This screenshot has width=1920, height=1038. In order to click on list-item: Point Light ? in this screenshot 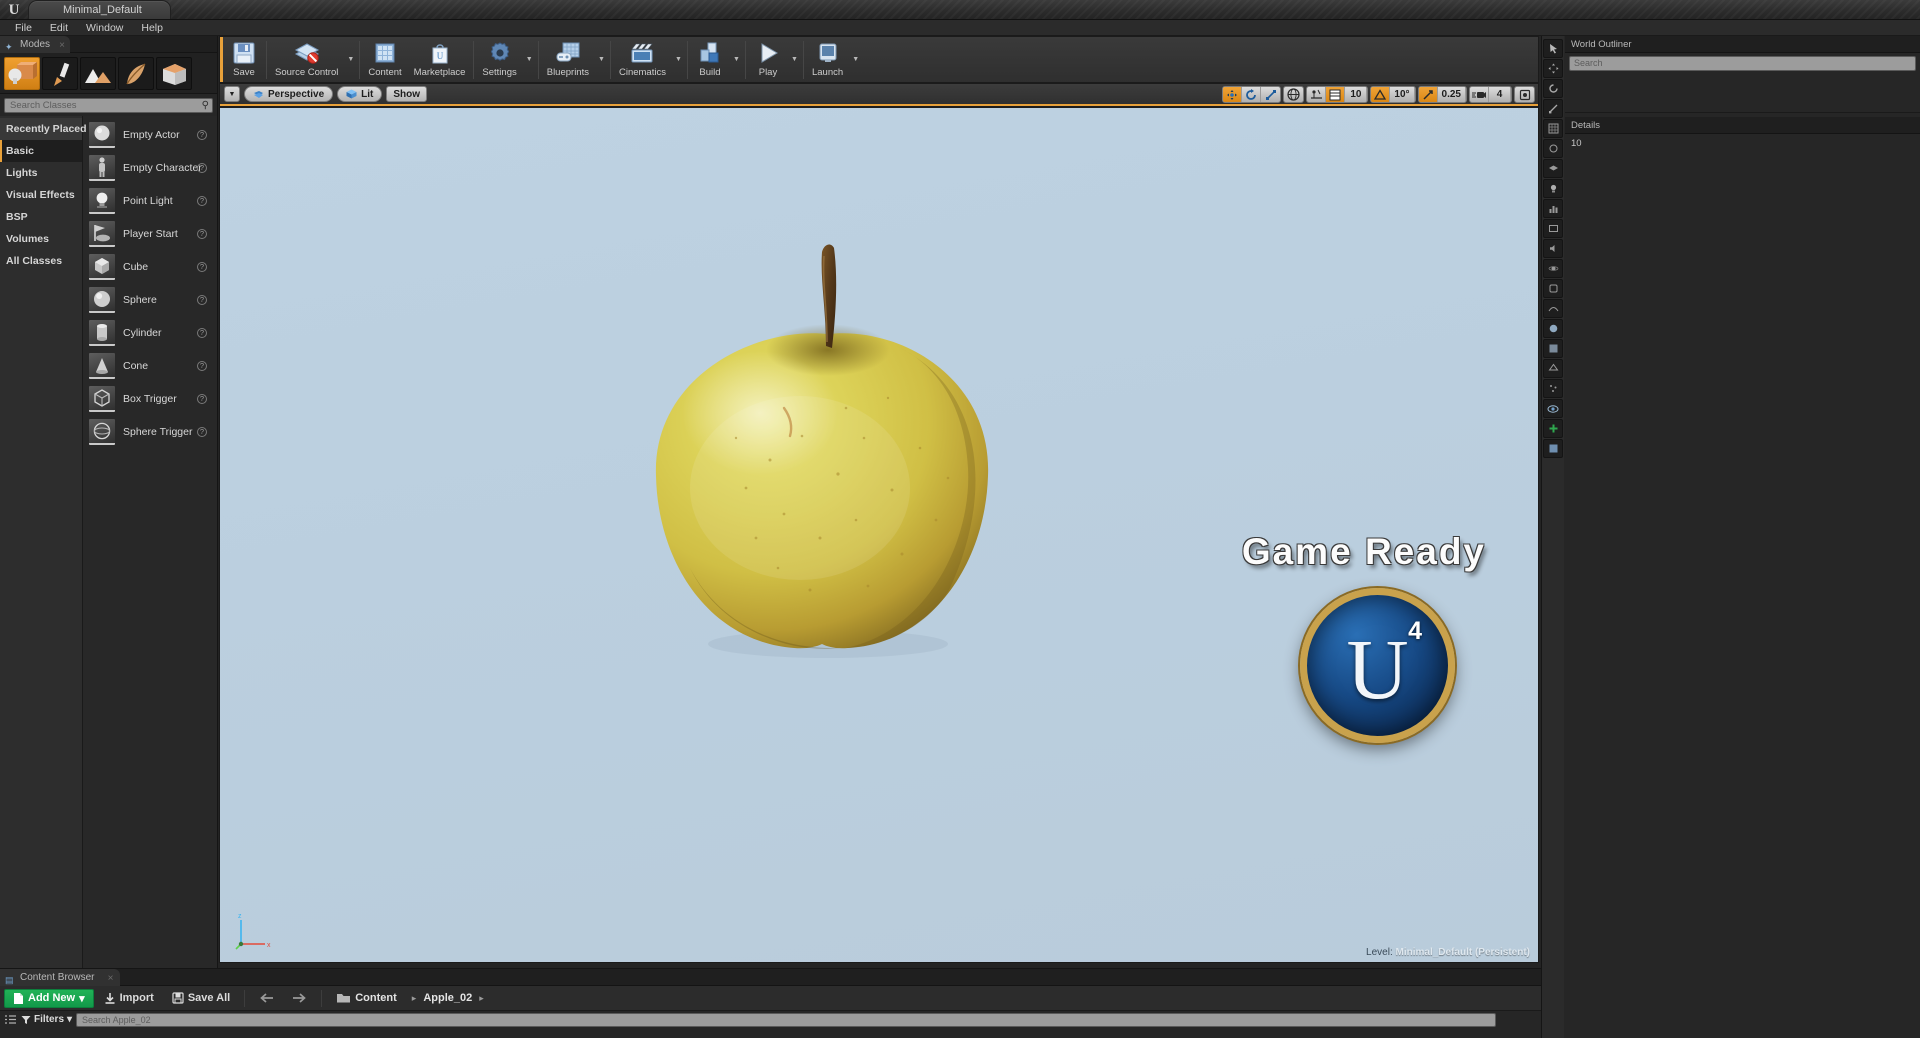, I will do `click(150, 200)`.